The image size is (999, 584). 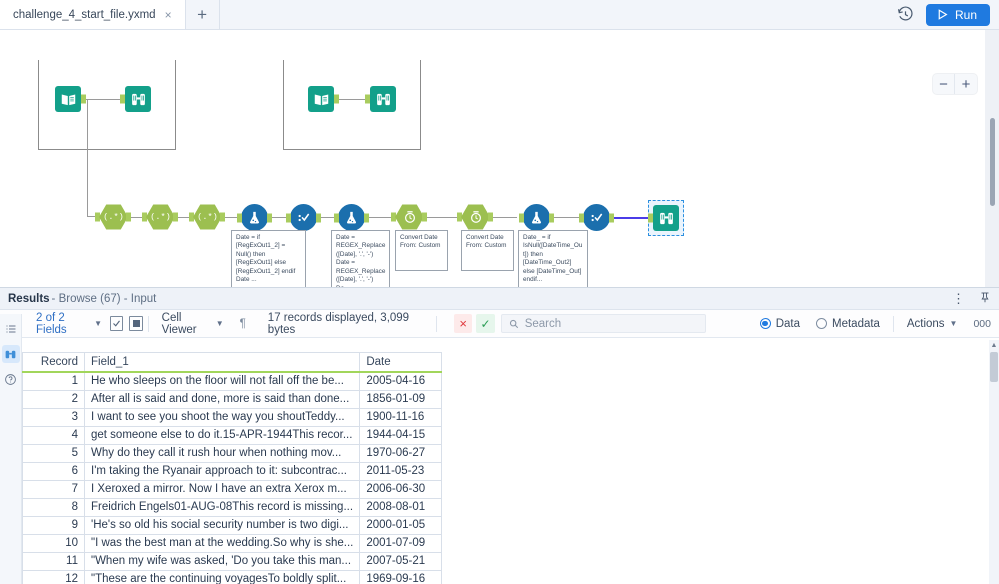 What do you see at coordinates (603, 323) in the screenshot?
I see `search-input: Search` at bounding box center [603, 323].